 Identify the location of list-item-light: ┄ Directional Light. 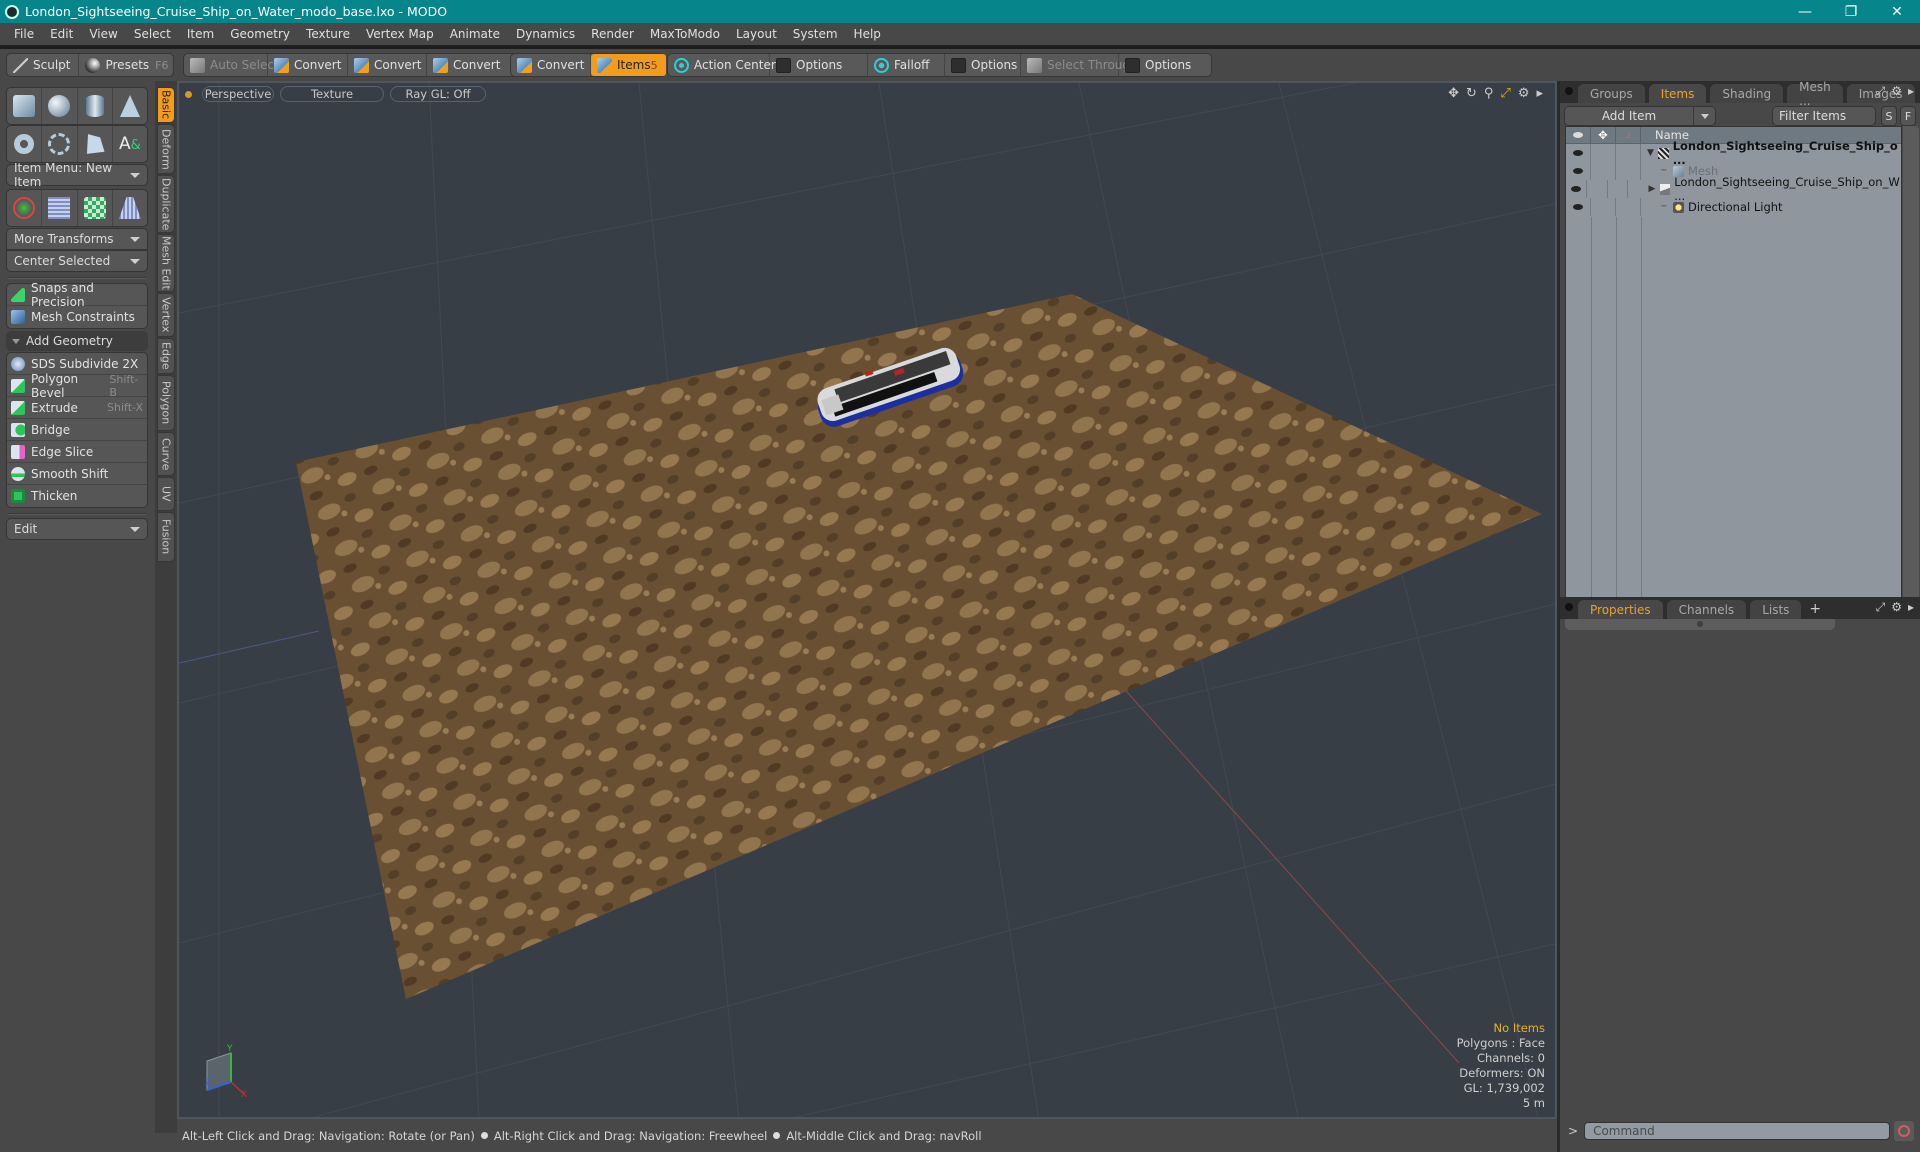
(1733, 207).